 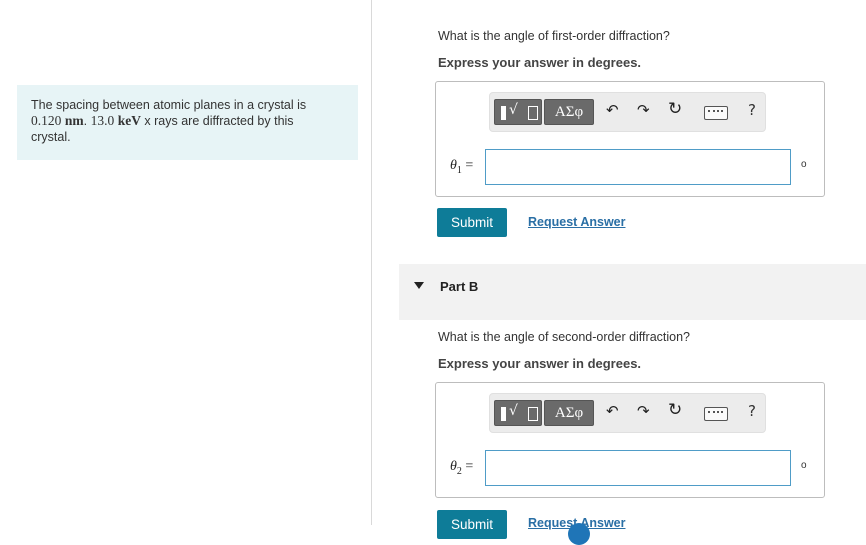 What do you see at coordinates (46, 120) in the screenshot?
I see `spacing-value: 0.120` at bounding box center [46, 120].